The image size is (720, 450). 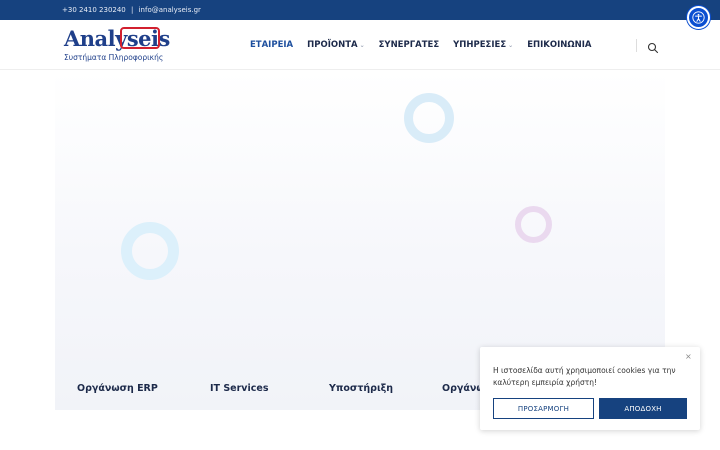 I want to click on search-icon, so click(x=653, y=48).